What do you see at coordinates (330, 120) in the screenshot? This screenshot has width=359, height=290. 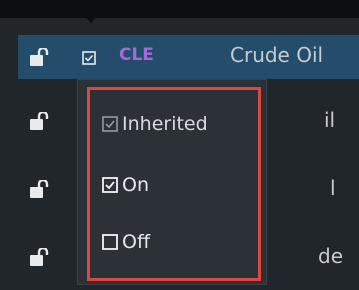 I see `row-description: il` at bounding box center [330, 120].